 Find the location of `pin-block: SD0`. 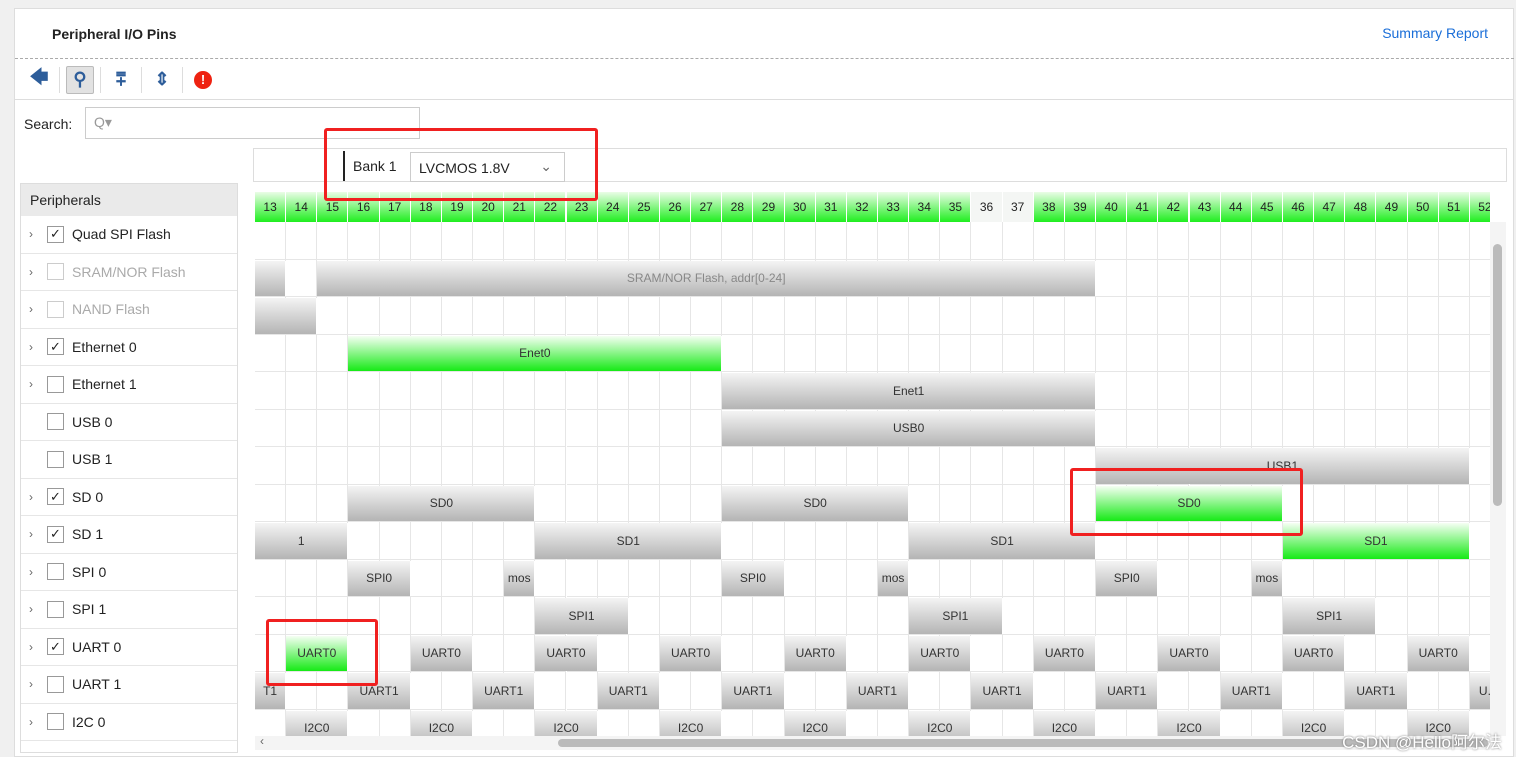

pin-block: SD0 is located at coordinates (816, 503).